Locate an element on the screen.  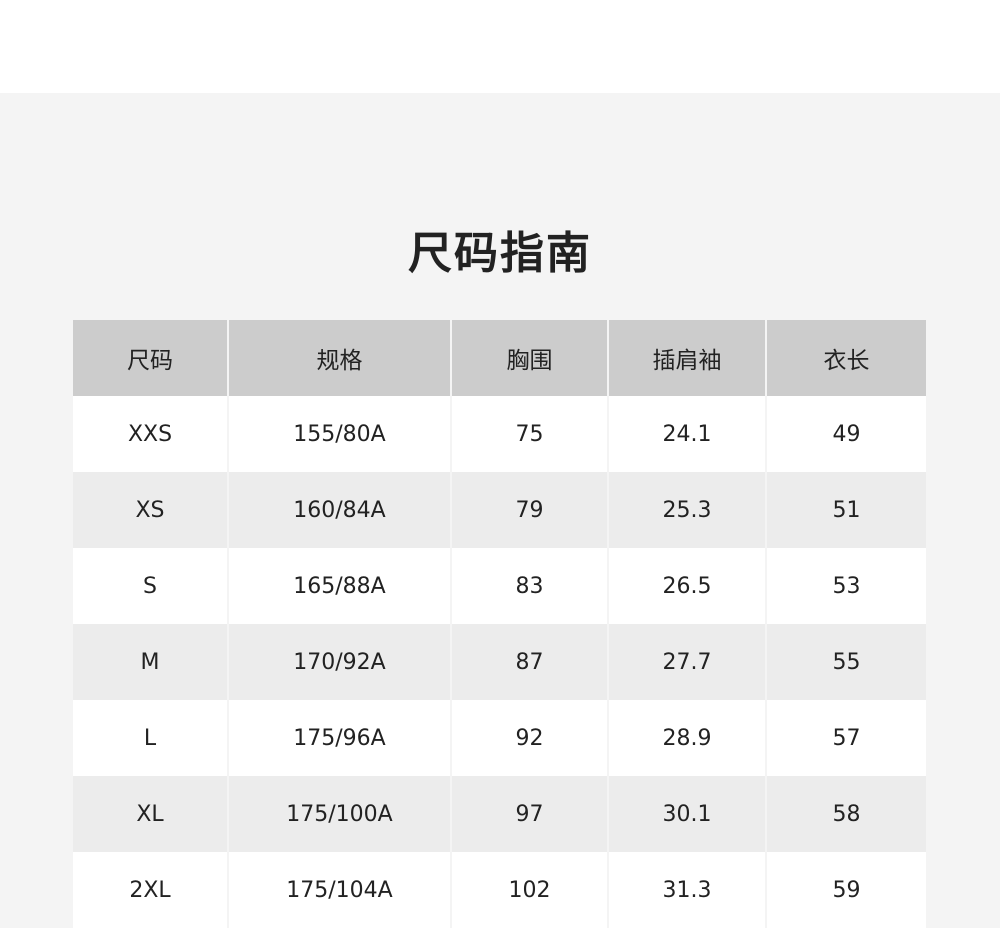
cell-length: 59 is located at coordinates (846, 890).